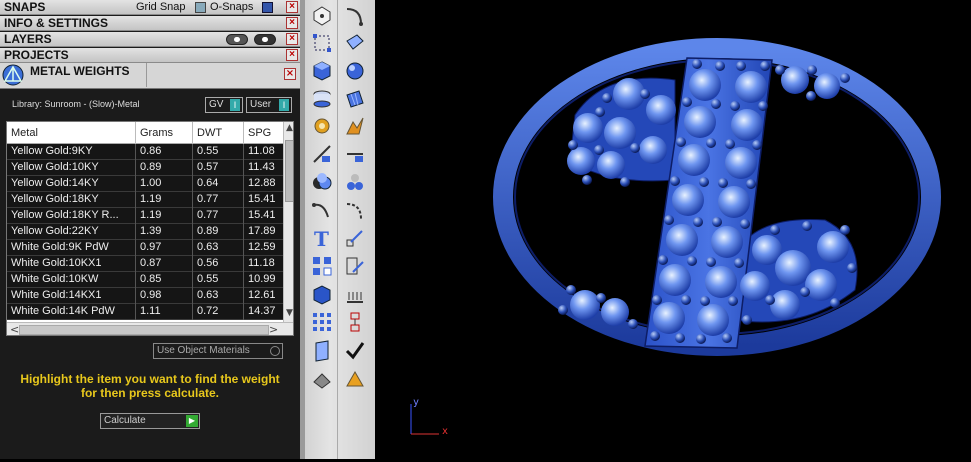  I want to click on gv-toggle: GV I, so click(224, 105).